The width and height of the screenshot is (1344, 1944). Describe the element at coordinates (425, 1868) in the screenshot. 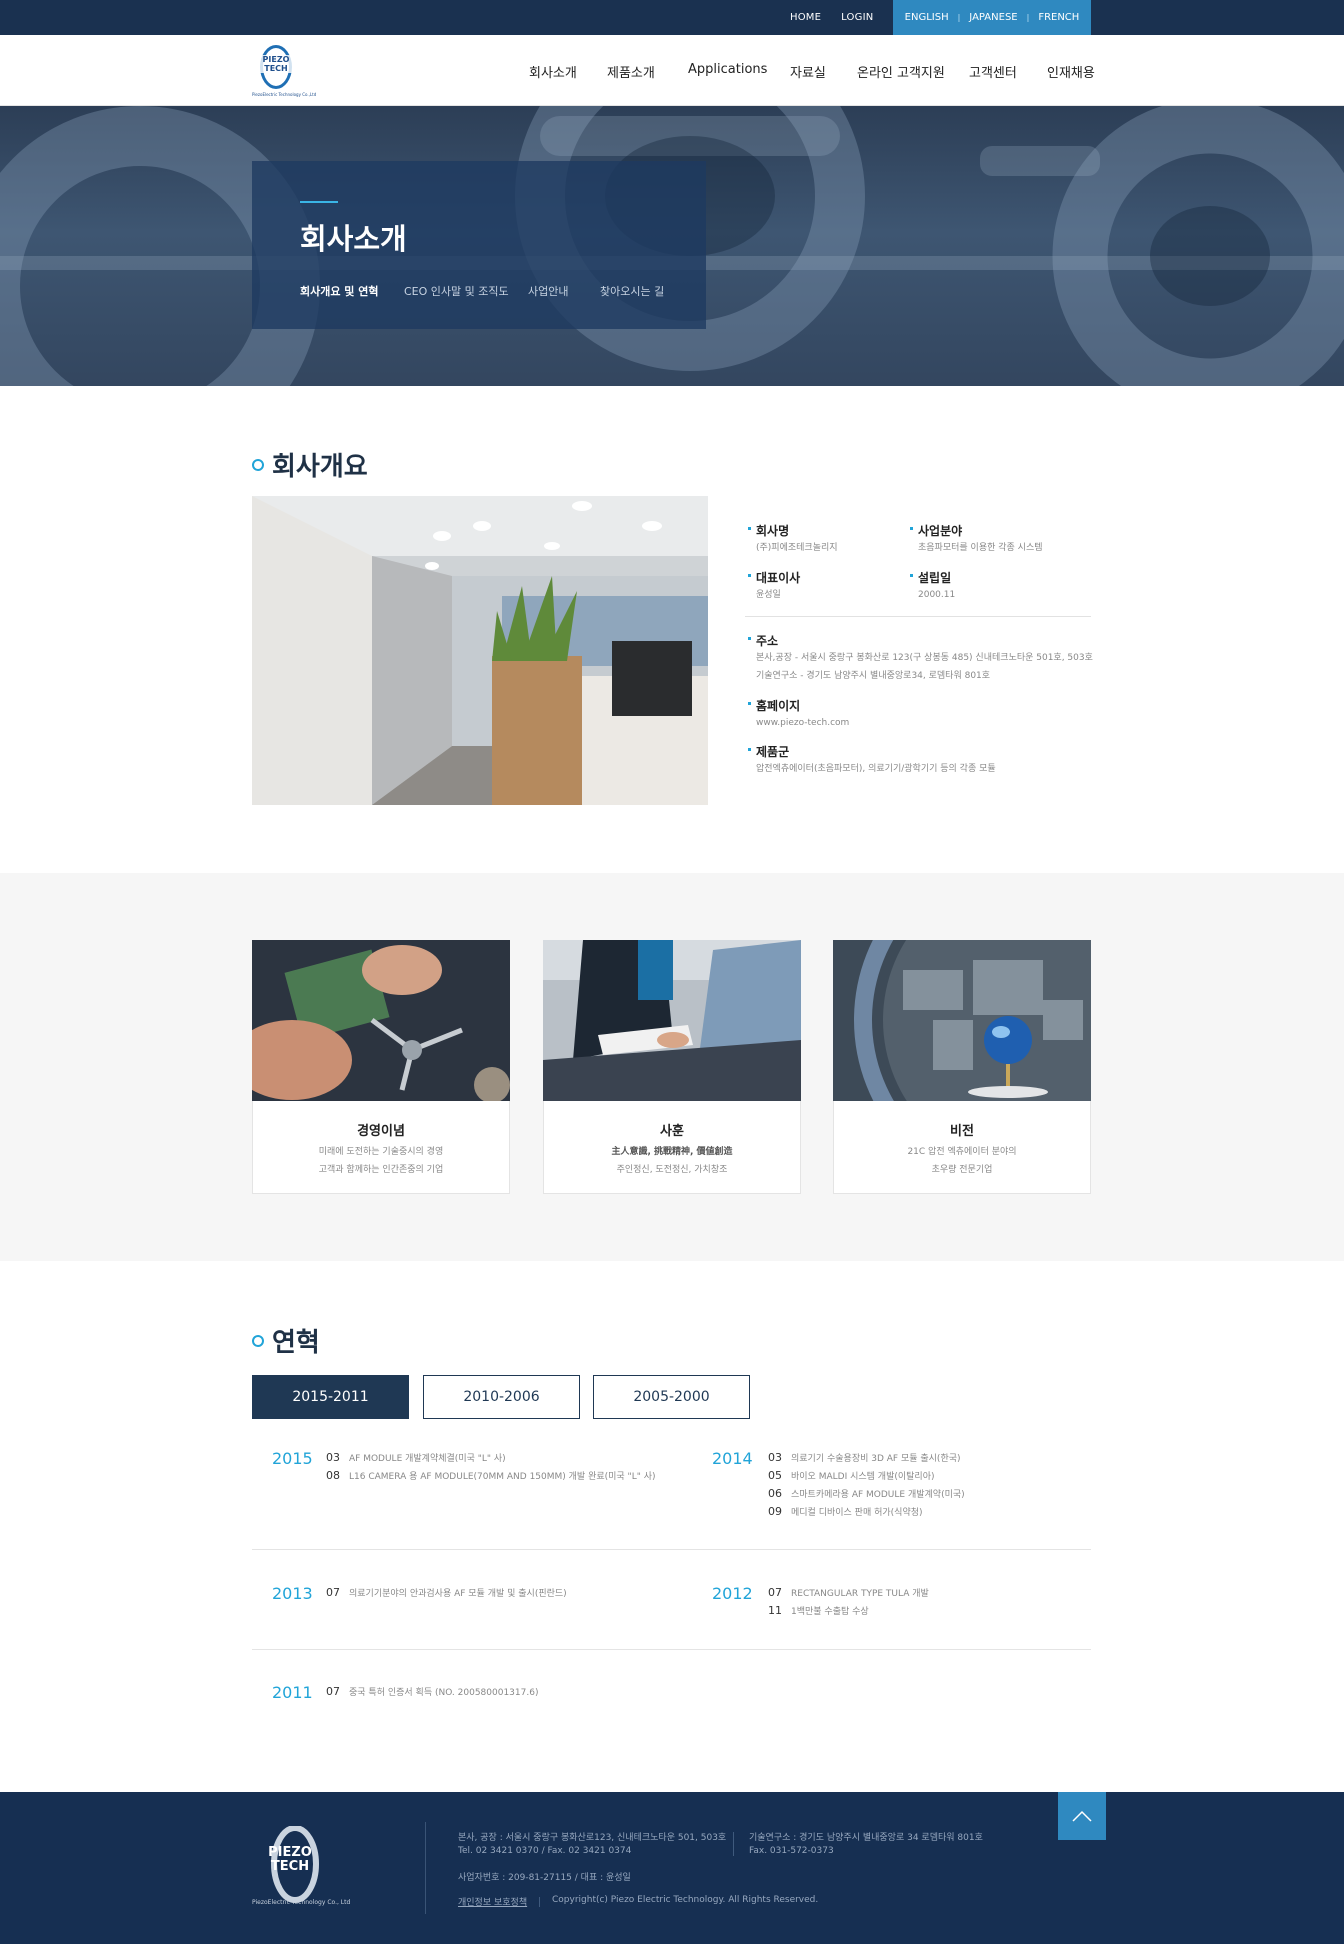

I see `footer-divider` at that location.